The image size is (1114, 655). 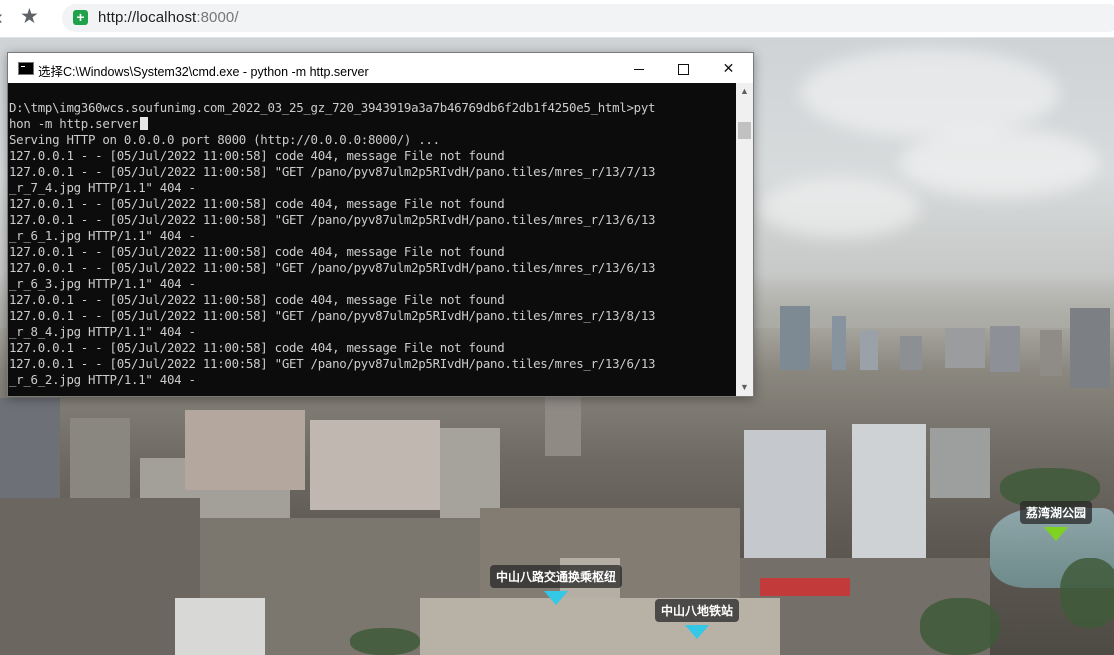 What do you see at coordinates (102, 331) in the screenshot?
I see `console-line: _r_8_4.jpg HTTP/1.1" 404 -` at bounding box center [102, 331].